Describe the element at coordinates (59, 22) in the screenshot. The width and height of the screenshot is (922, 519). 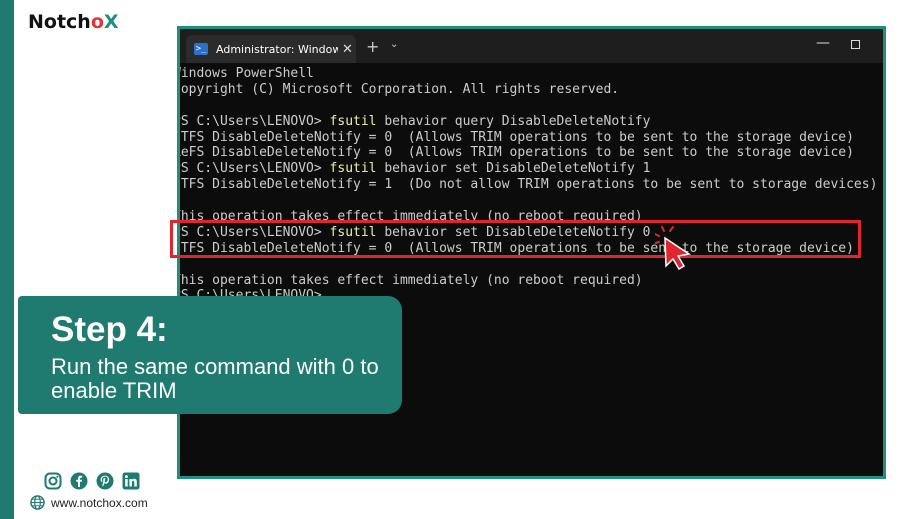
I see `logo-text-main: Notch` at that location.